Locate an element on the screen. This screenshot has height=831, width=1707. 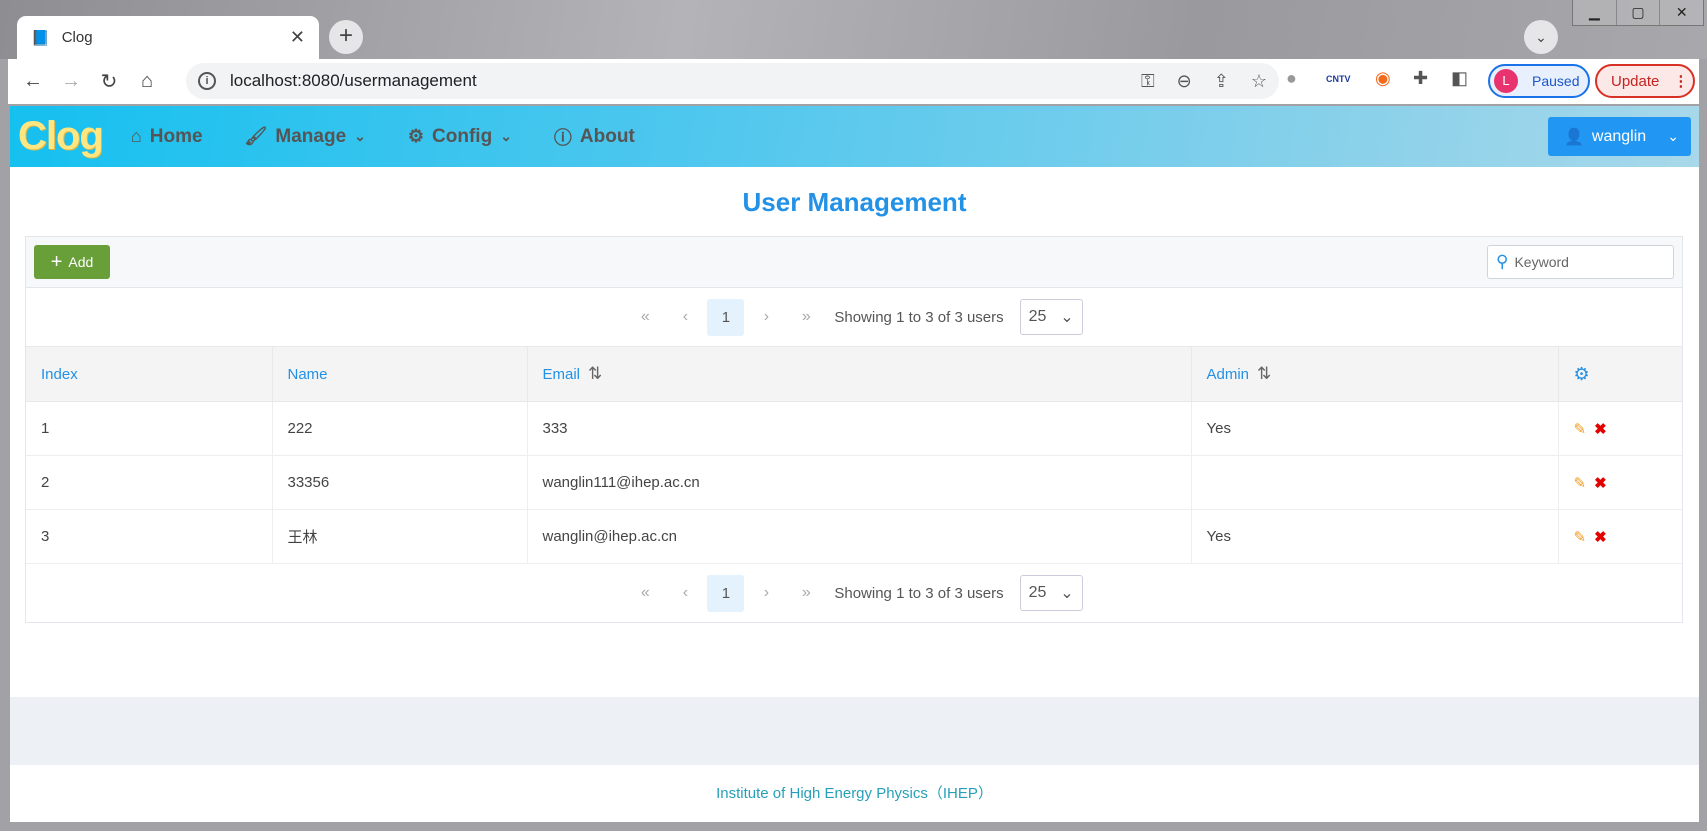
add-label: Add is located at coordinates (81, 262).